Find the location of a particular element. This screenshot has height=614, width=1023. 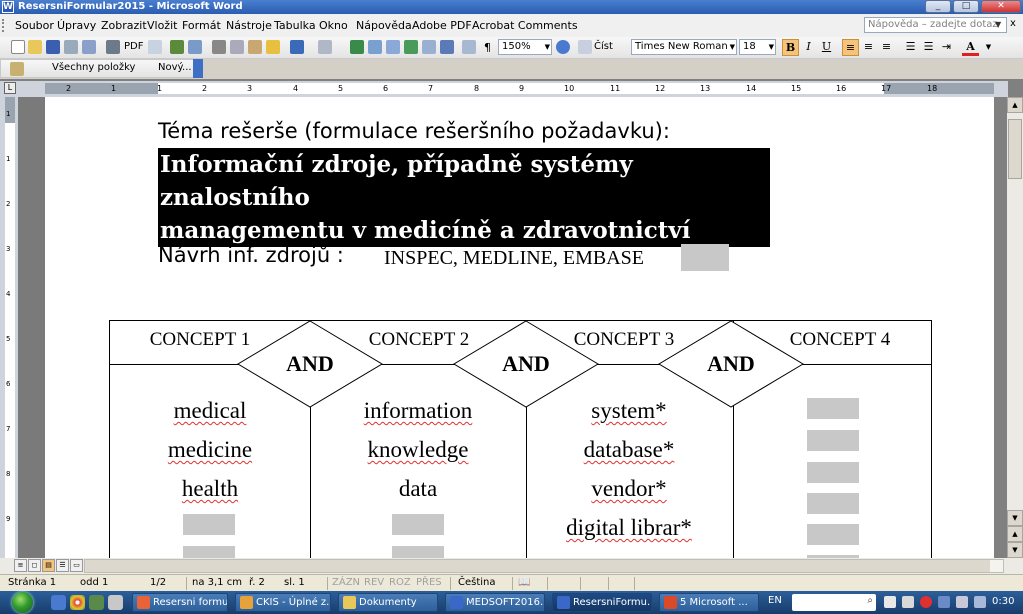

show-formatting-icon: ¶ is located at coordinates (487, 47).